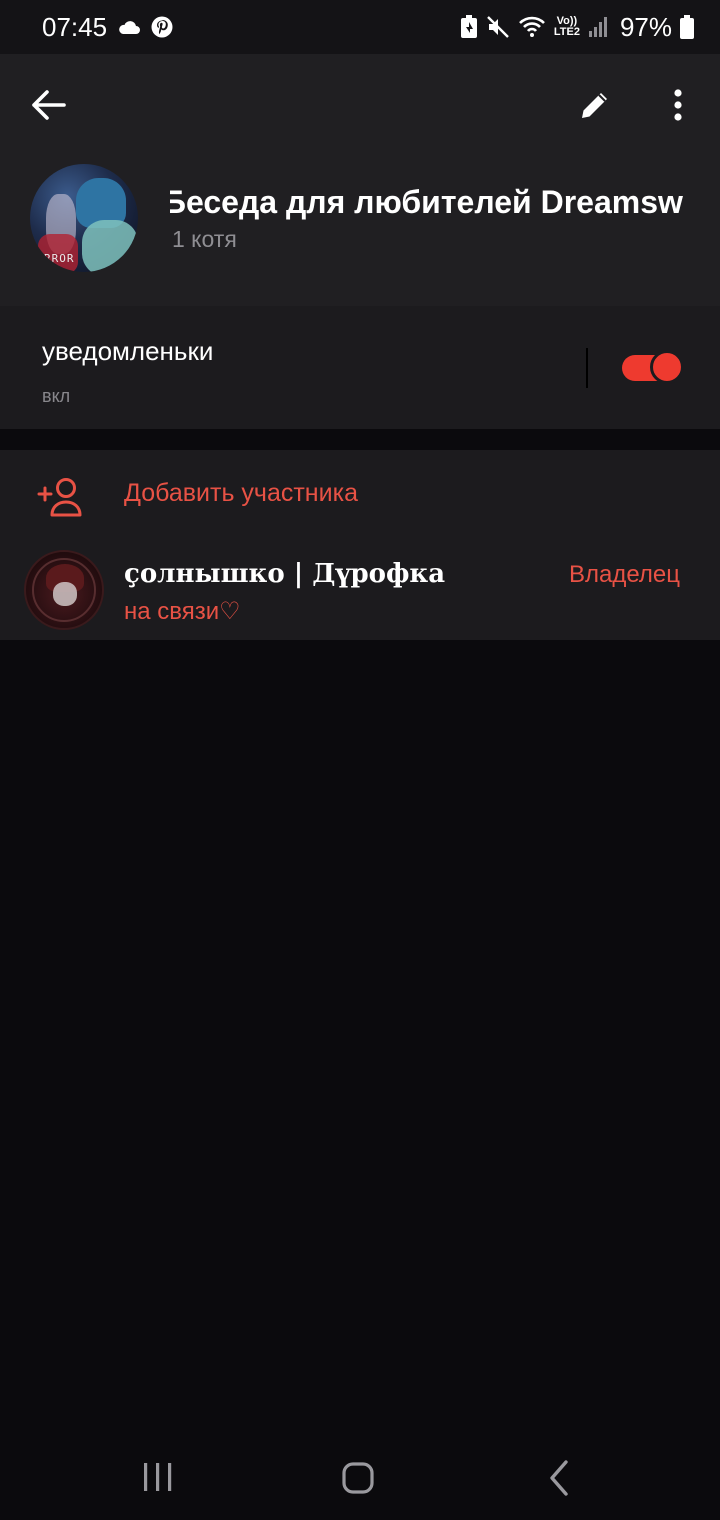  What do you see at coordinates (560, 1478) in the screenshot?
I see `back-nav-icon` at bounding box center [560, 1478].